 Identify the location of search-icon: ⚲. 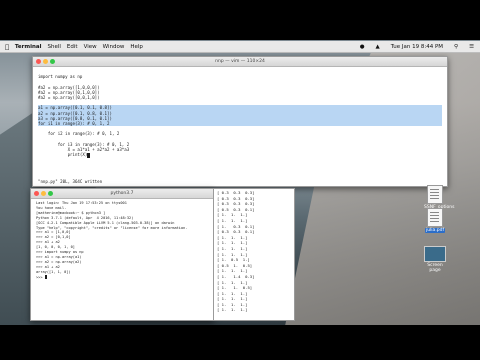
(456, 47).